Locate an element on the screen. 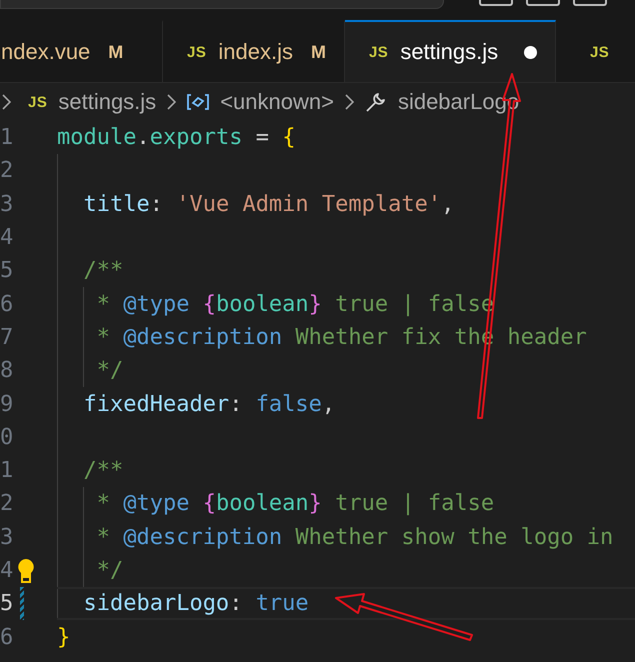 The width and height of the screenshot is (635, 662). editor-tab: ndex.vue M is located at coordinates (81, 51).